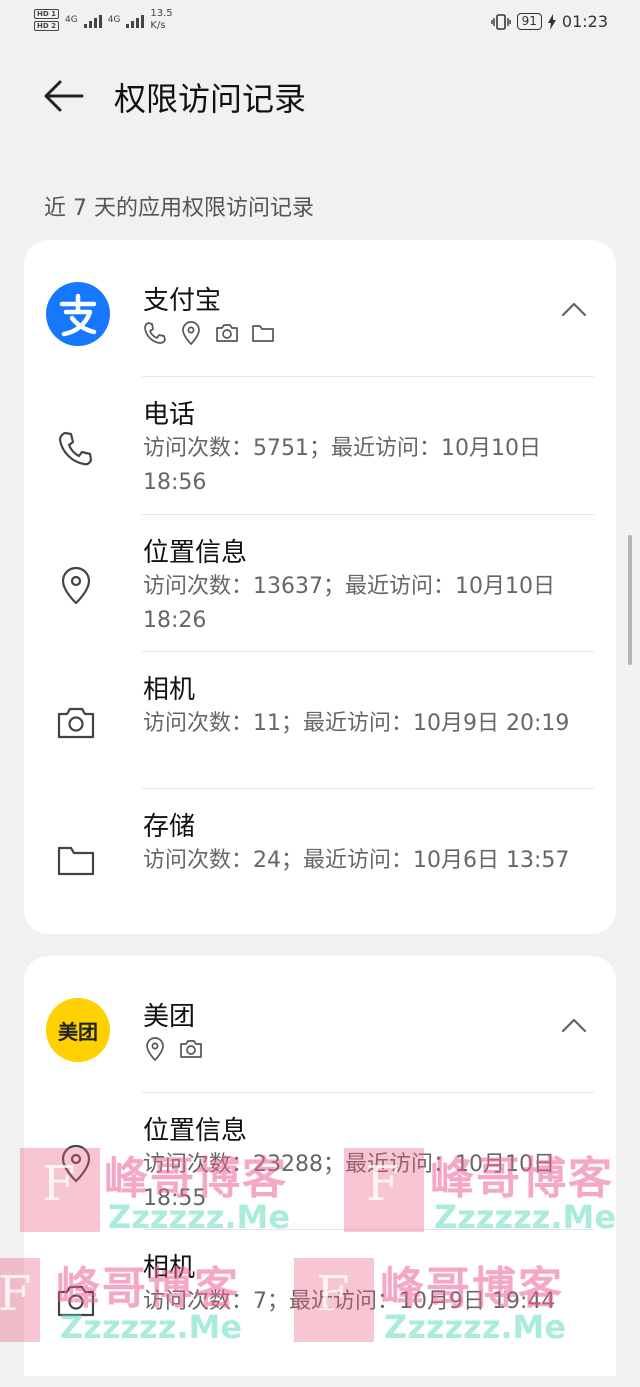  Describe the element at coordinates (46, 26) in the screenshot. I see `sim2-badge: HD 2` at that location.